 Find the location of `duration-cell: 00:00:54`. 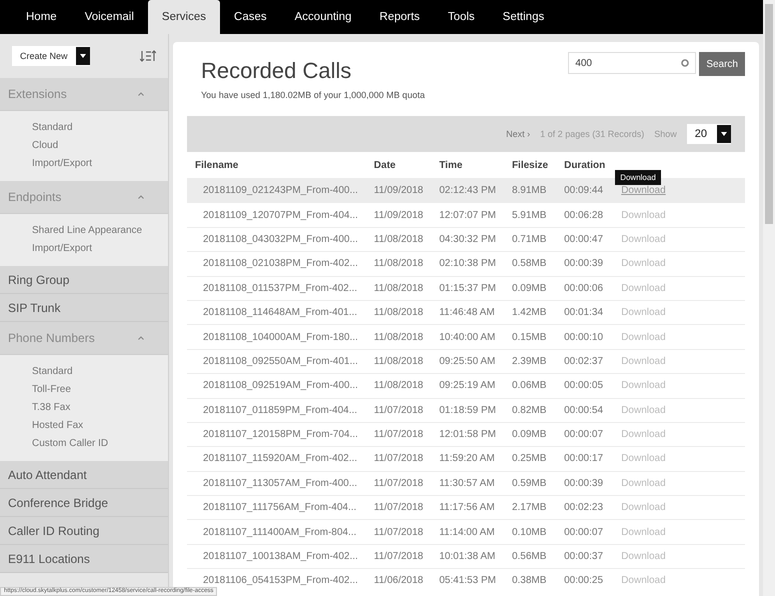

duration-cell: 00:00:54 is located at coordinates (585, 410).